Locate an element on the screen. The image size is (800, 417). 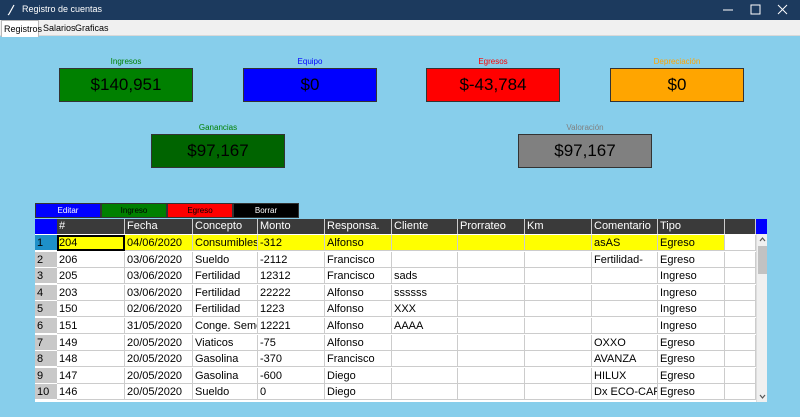
table-cell: 12221 is located at coordinates (291, 326).